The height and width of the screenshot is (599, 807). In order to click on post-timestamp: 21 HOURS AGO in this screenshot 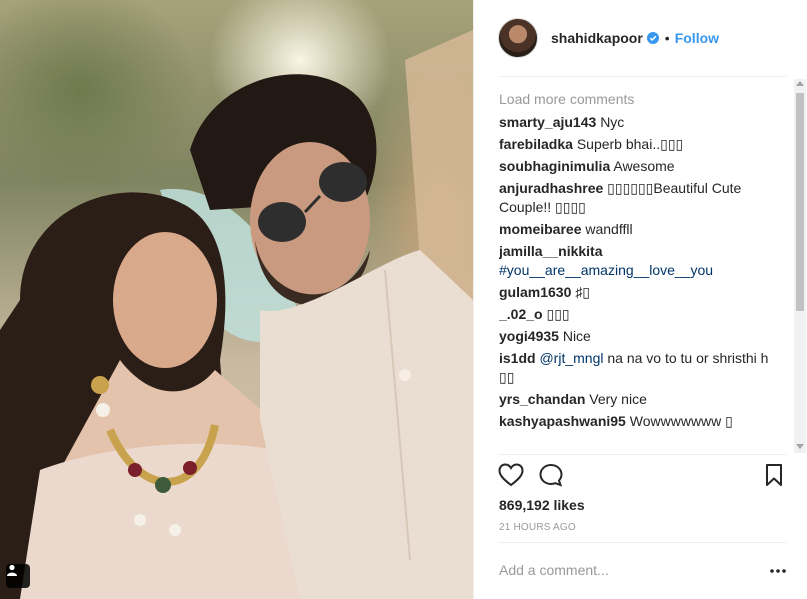, I will do `click(537, 527)`.